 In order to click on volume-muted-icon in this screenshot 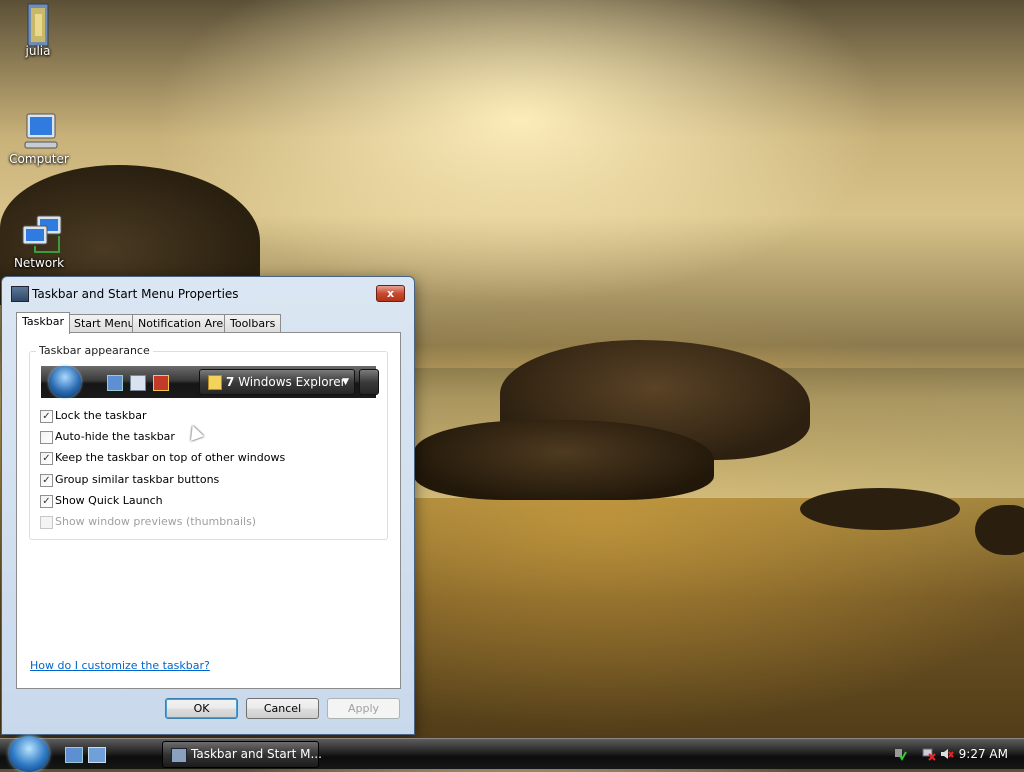, I will do `click(947, 754)`.